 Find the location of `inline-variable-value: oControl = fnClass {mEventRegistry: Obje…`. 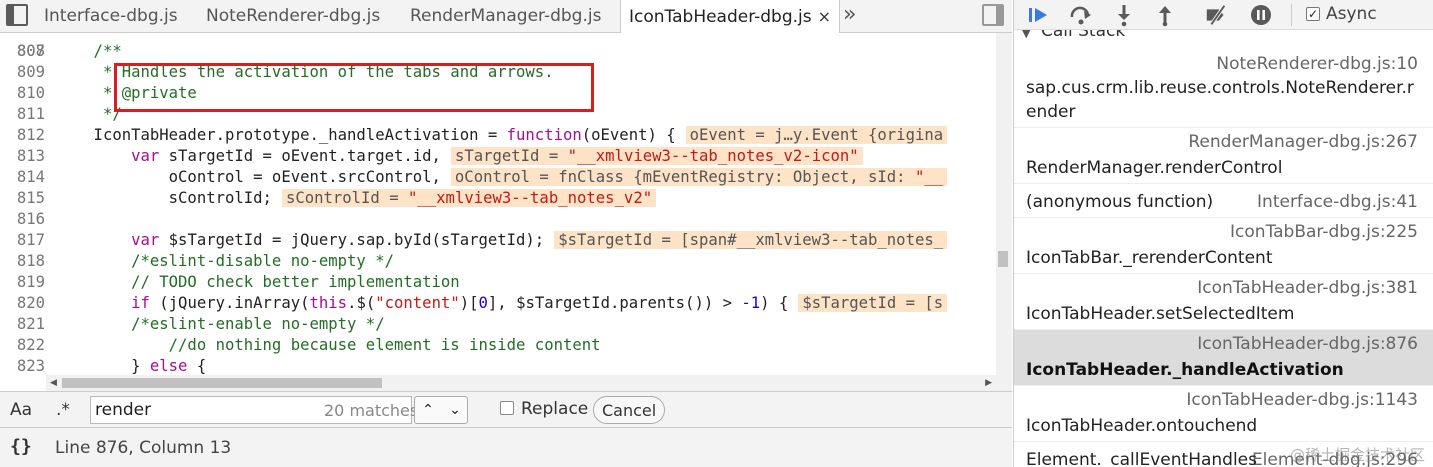

inline-variable-value: oControl = fnClass {mEventRegistry: Obje… is located at coordinates (699, 177).